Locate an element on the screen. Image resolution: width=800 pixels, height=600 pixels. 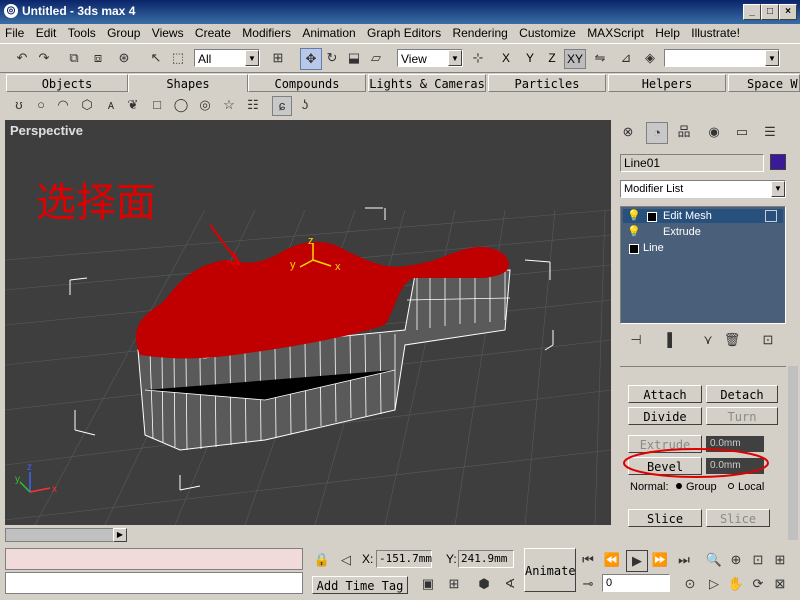
menu-help: Help is located at coordinates (667, 33).